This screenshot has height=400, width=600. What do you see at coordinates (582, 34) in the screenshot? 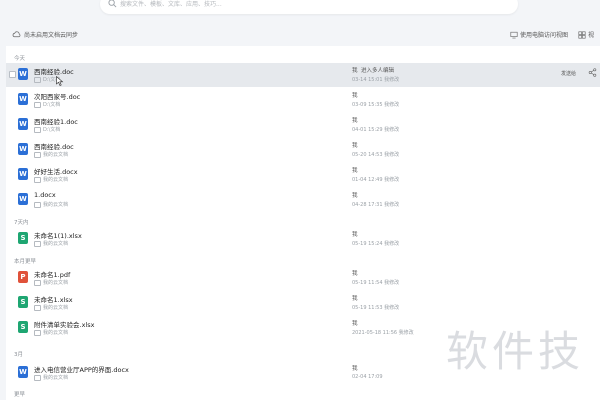
I see `grid-icon` at bounding box center [582, 34].